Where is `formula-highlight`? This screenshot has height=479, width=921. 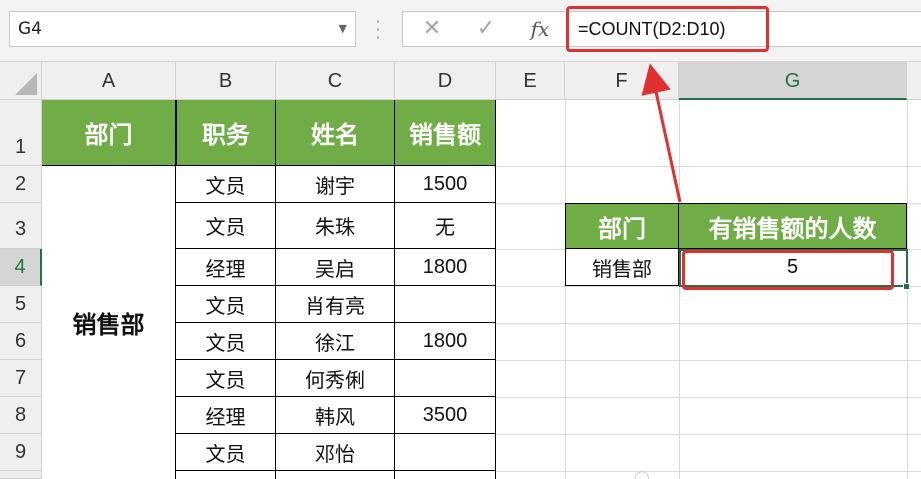 formula-highlight is located at coordinates (667, 29).